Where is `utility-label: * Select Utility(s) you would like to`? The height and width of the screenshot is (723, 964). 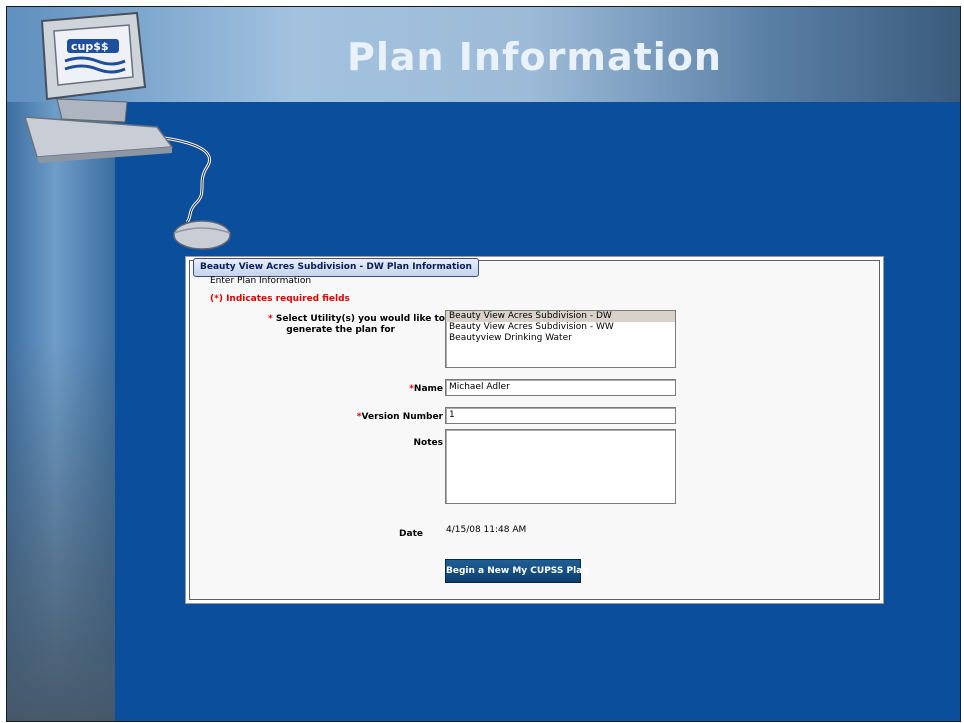
utility-label: * Select Utility(s) you would like to is located at coordinates (356, 319).